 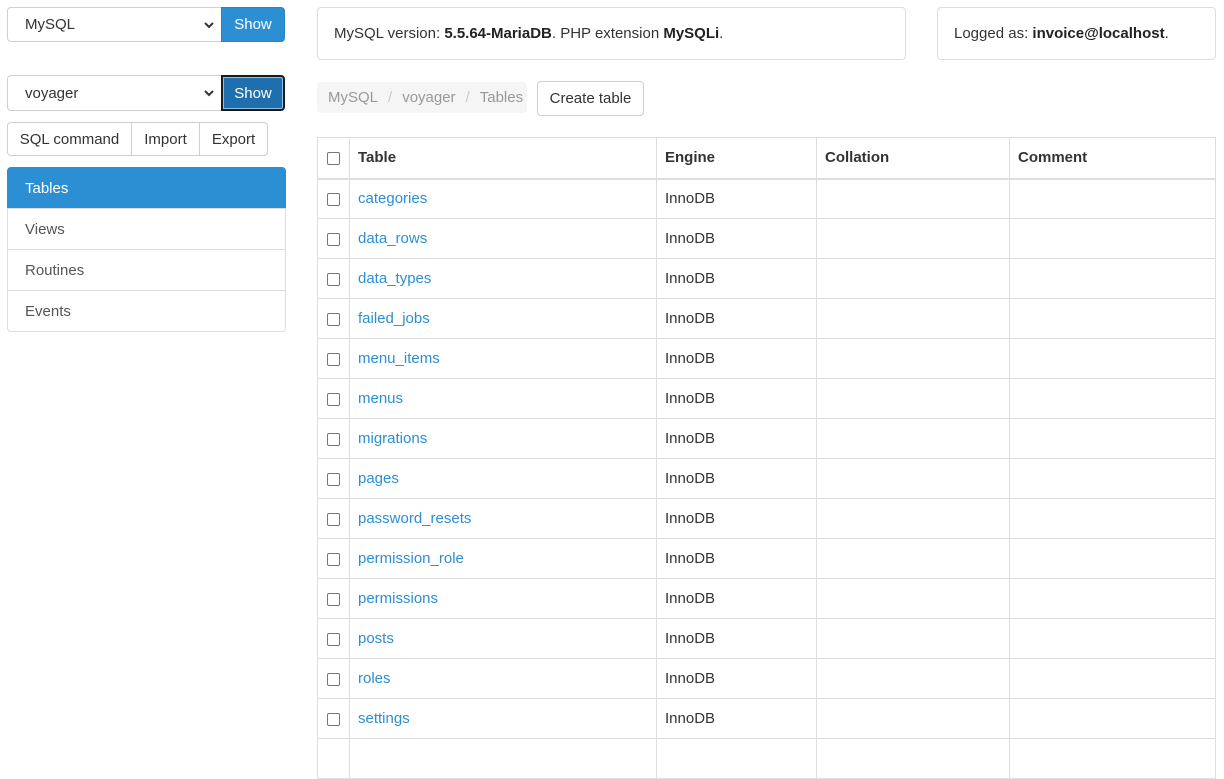 What do you see at coordinates (1112, 158) in the screenshot?
I see `column-header-comment: Comment` at bounding box center [1112, 158].